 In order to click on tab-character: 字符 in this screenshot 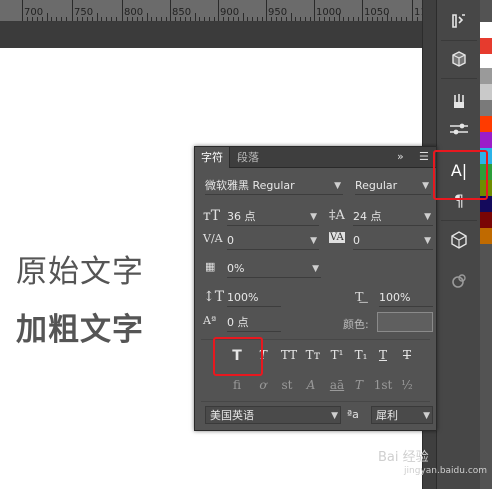, I will do `click(212, 157)`.